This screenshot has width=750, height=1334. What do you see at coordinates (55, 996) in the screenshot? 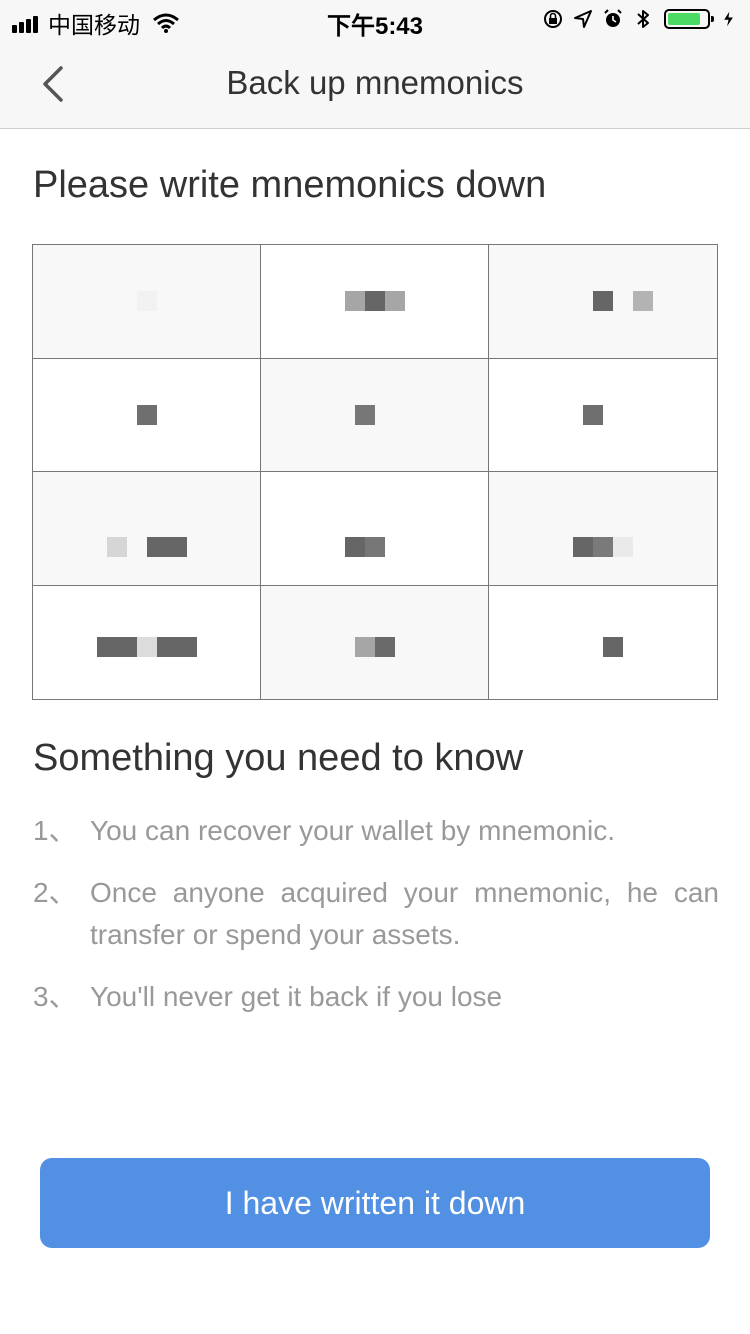
I see `notice-number: 3、` at bounding box center [55, 996].